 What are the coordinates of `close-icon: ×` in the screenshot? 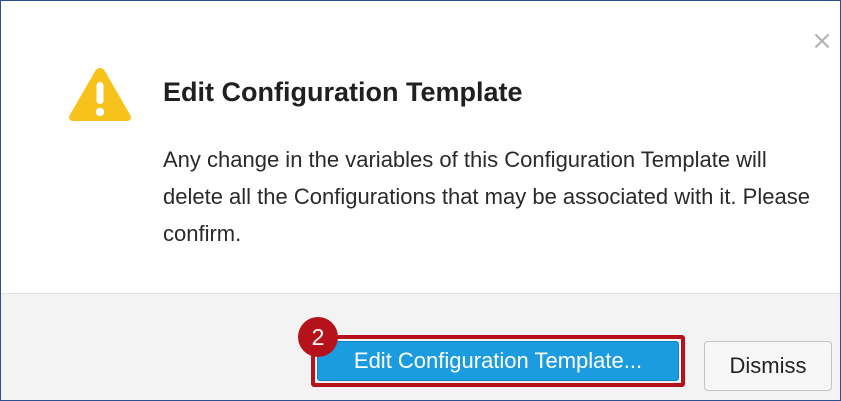 It's located at (822, 41).